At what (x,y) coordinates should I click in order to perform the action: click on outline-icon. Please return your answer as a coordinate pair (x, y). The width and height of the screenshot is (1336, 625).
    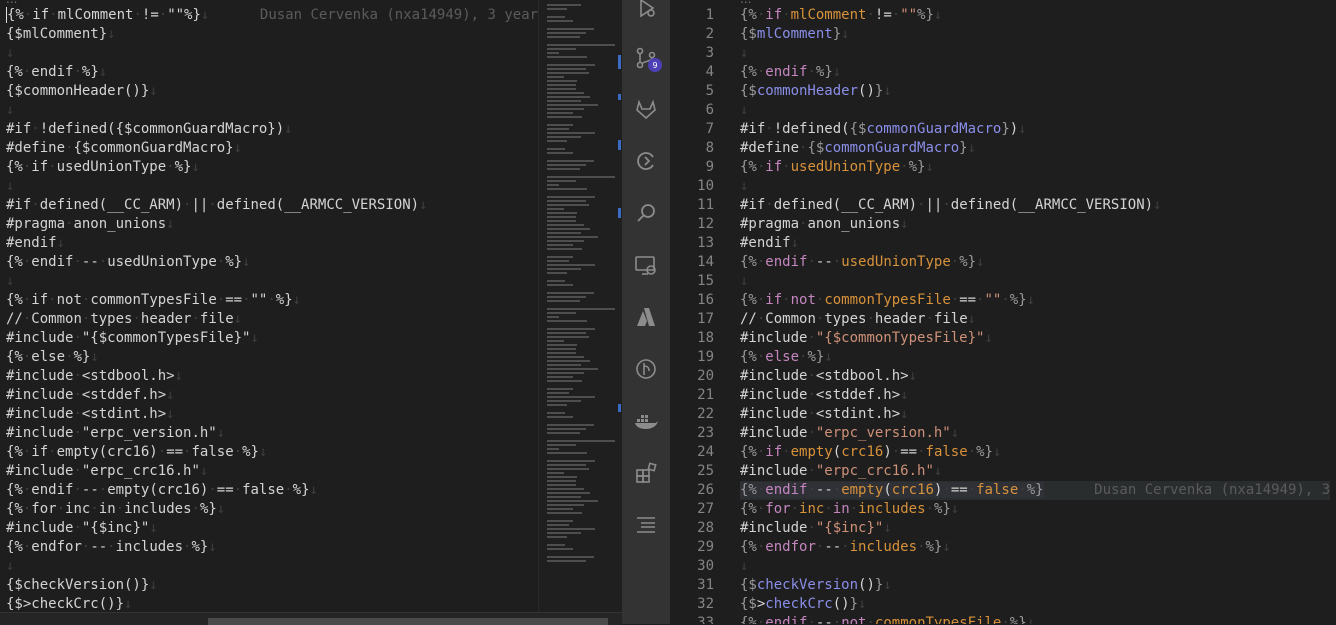
    Looking at the image, I should click on (646, 525).